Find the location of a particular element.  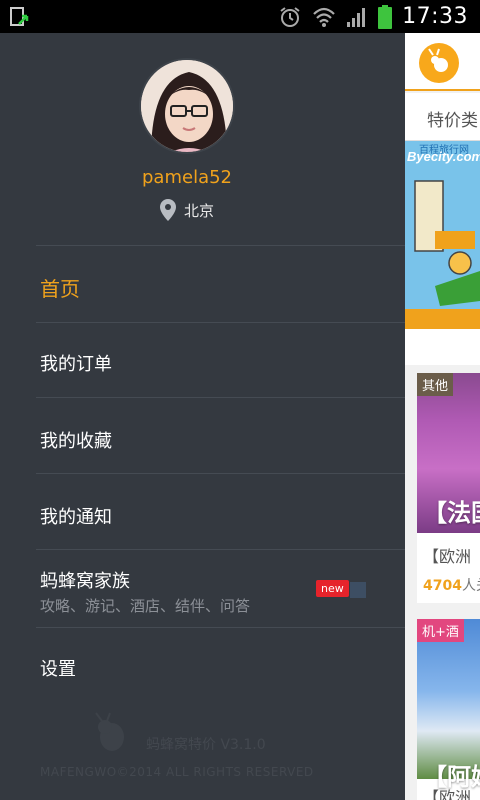

banner-brand: Byecity.com is located at coordinates (443, 156).